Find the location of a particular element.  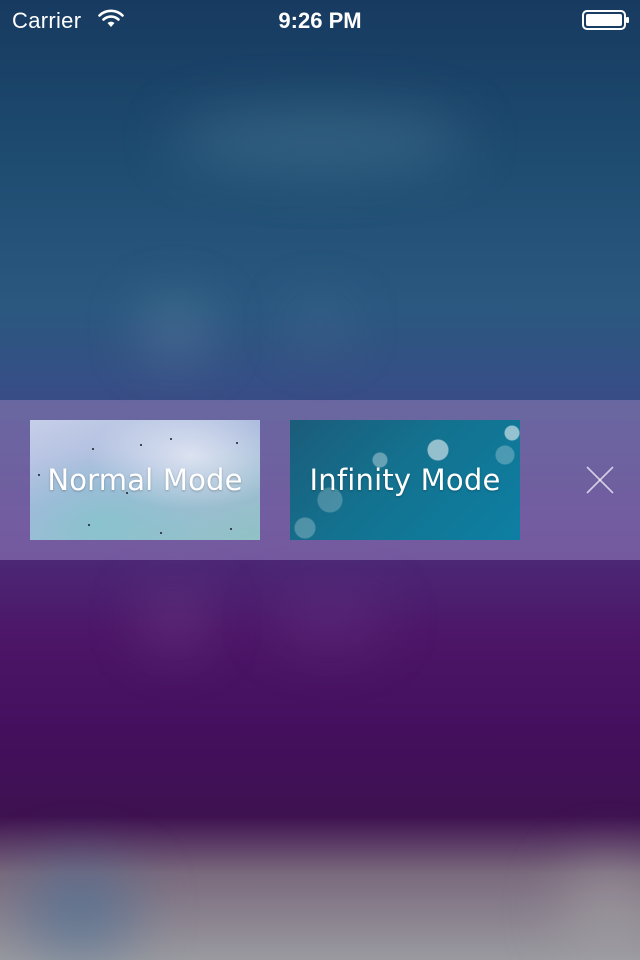

infinity-mode-button: Infinity Mode is located at coordinates (405, 480).